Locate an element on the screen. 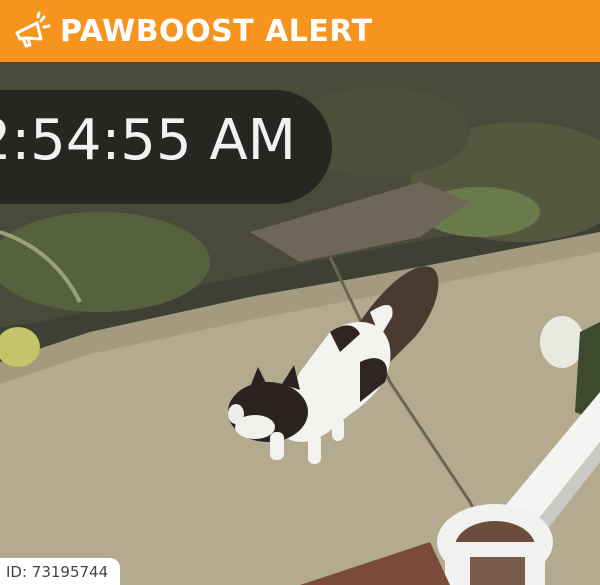 This screenshot has width=600, height=585. timestamp-text: 2:54:55 AM is located at coordinates (148, 140).